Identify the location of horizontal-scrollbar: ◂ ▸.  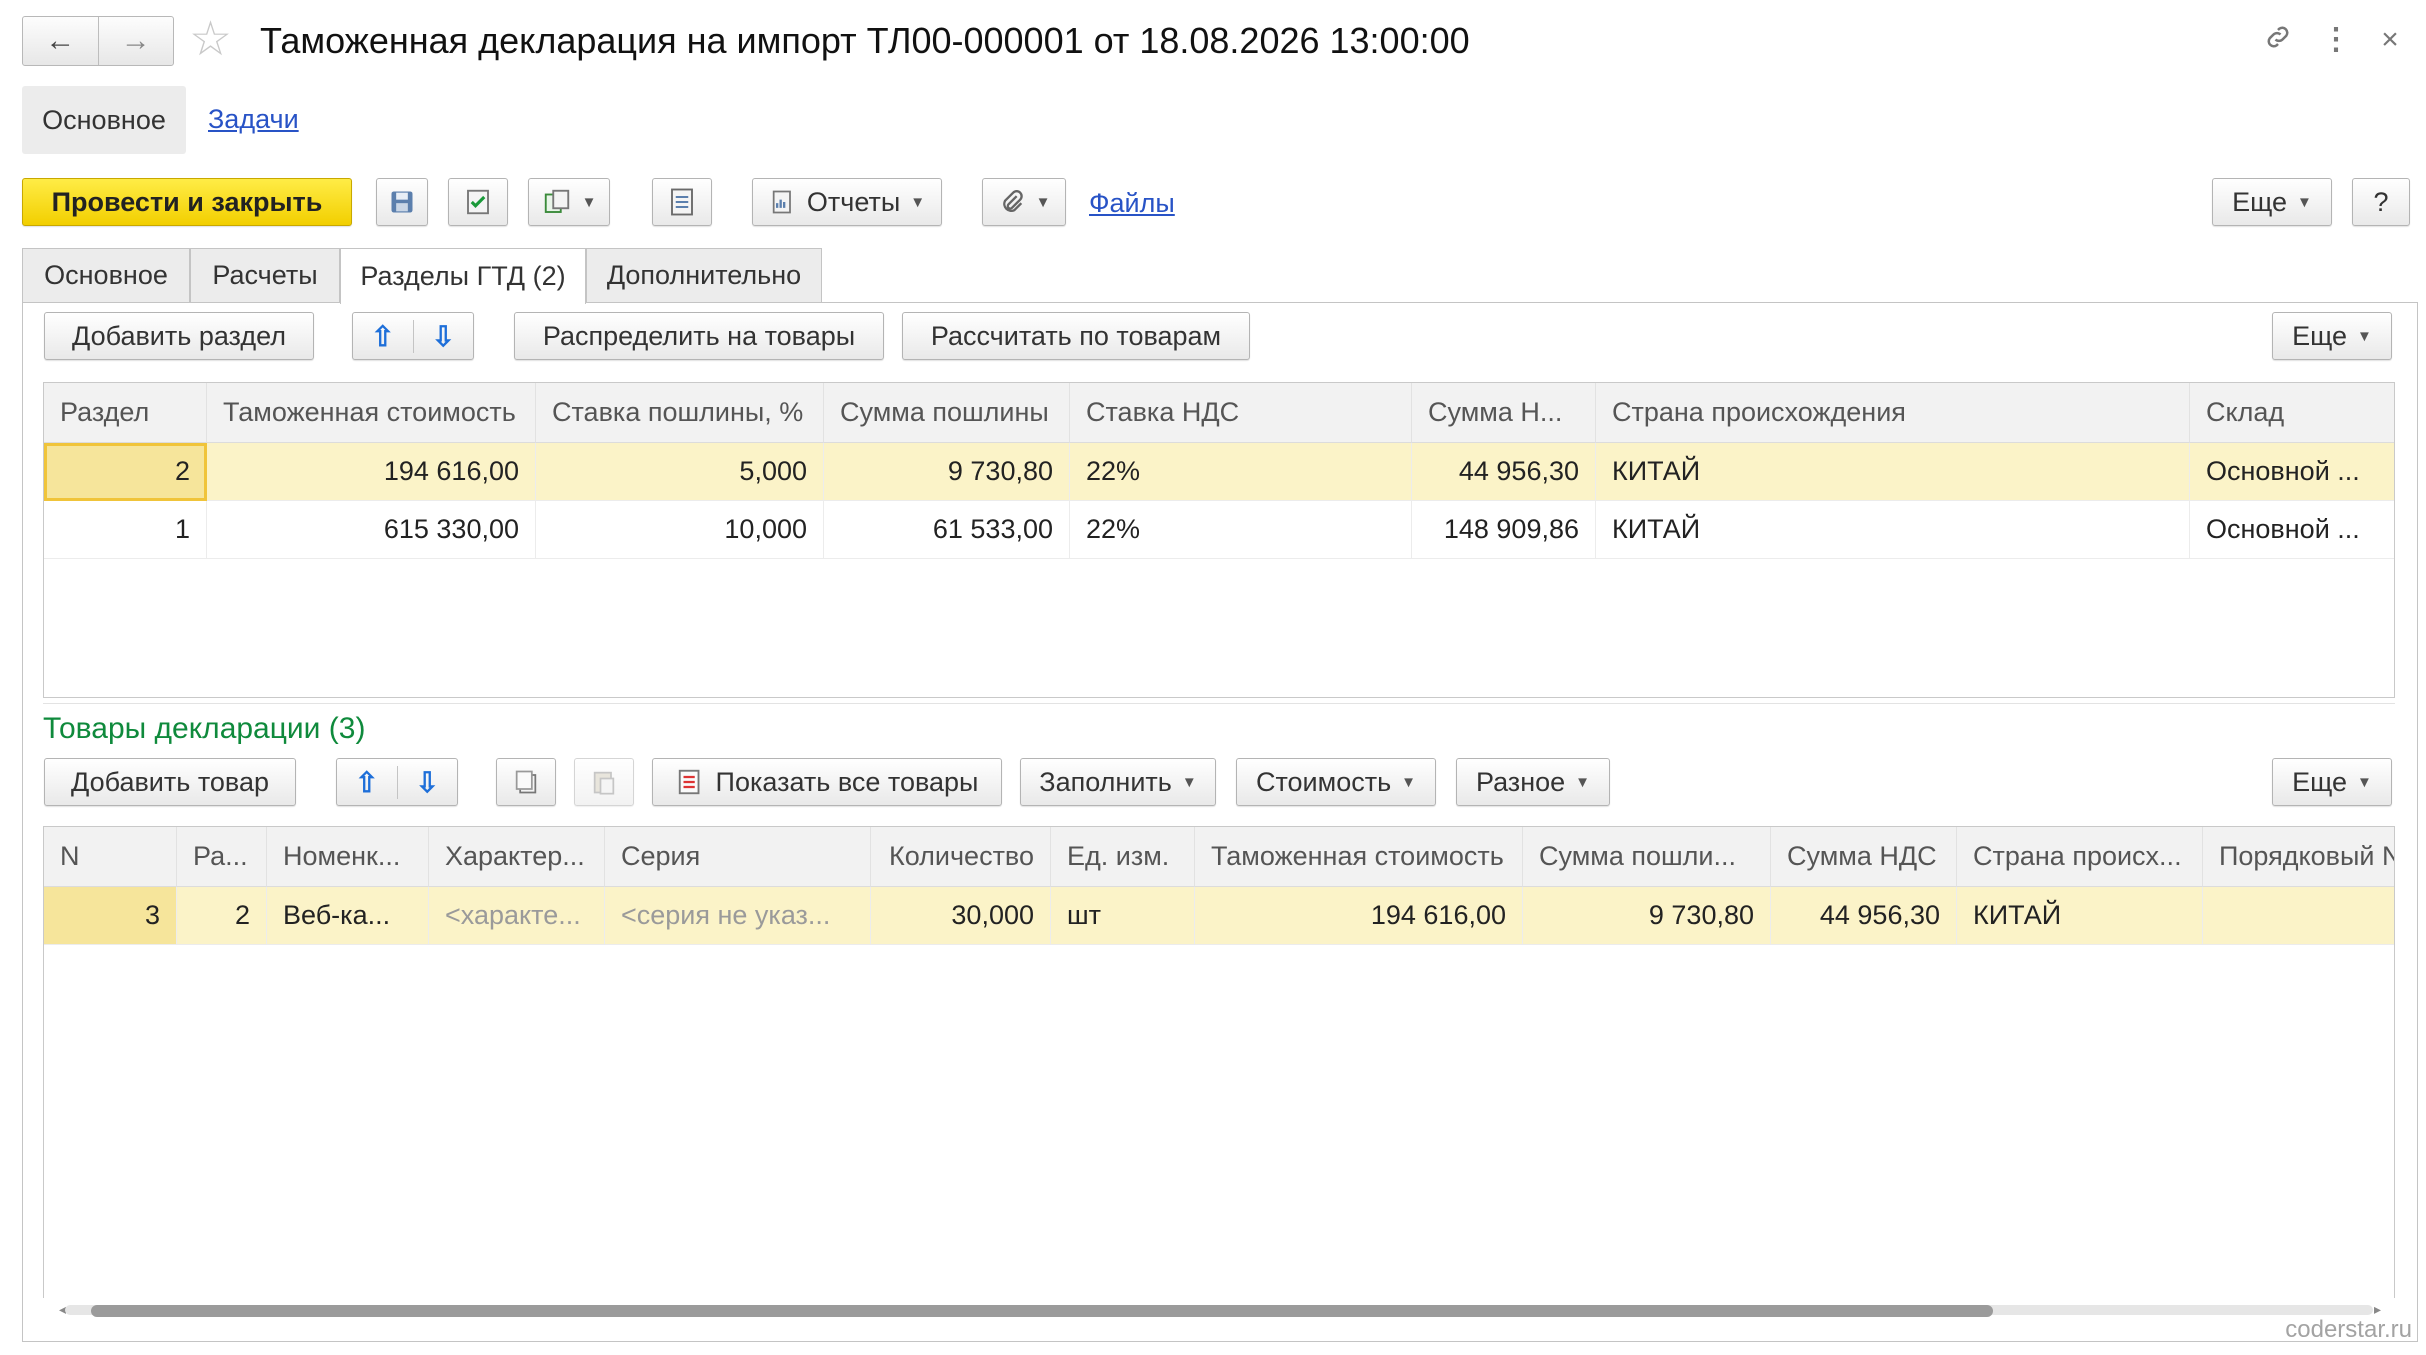
(1219, 1309).